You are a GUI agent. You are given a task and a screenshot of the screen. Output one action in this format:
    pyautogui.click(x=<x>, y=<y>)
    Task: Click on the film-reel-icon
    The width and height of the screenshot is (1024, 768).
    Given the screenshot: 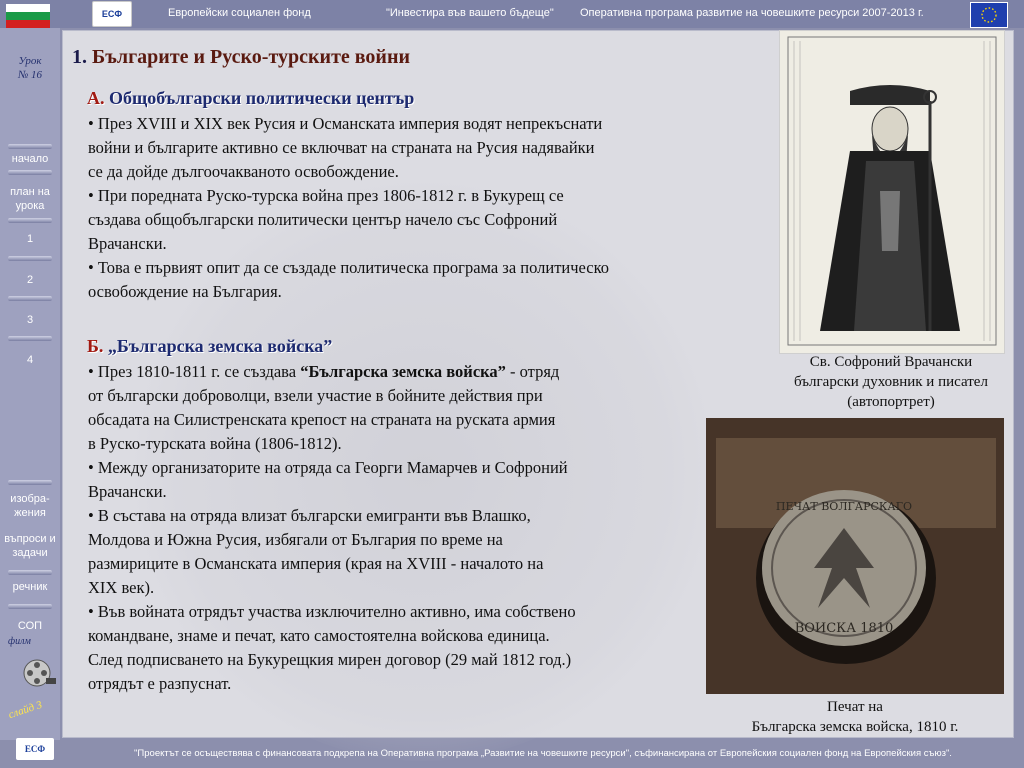 What is the action you would take?
    pyautogui.click(x=39, y=673)
    